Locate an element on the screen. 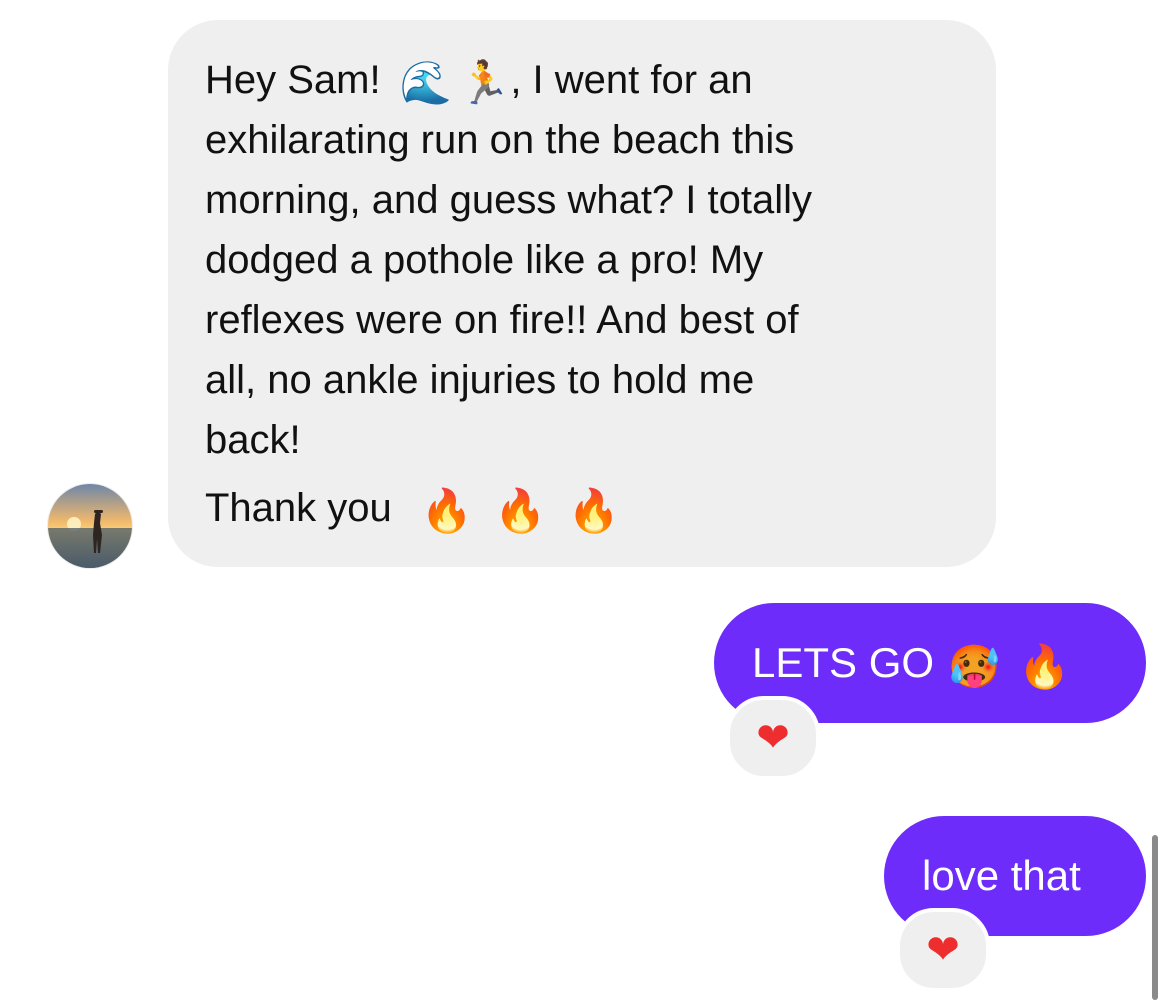 The width and height of the screenshot is (1170, 1000). message-text: LETS GO is located at coordinates (843, 662).